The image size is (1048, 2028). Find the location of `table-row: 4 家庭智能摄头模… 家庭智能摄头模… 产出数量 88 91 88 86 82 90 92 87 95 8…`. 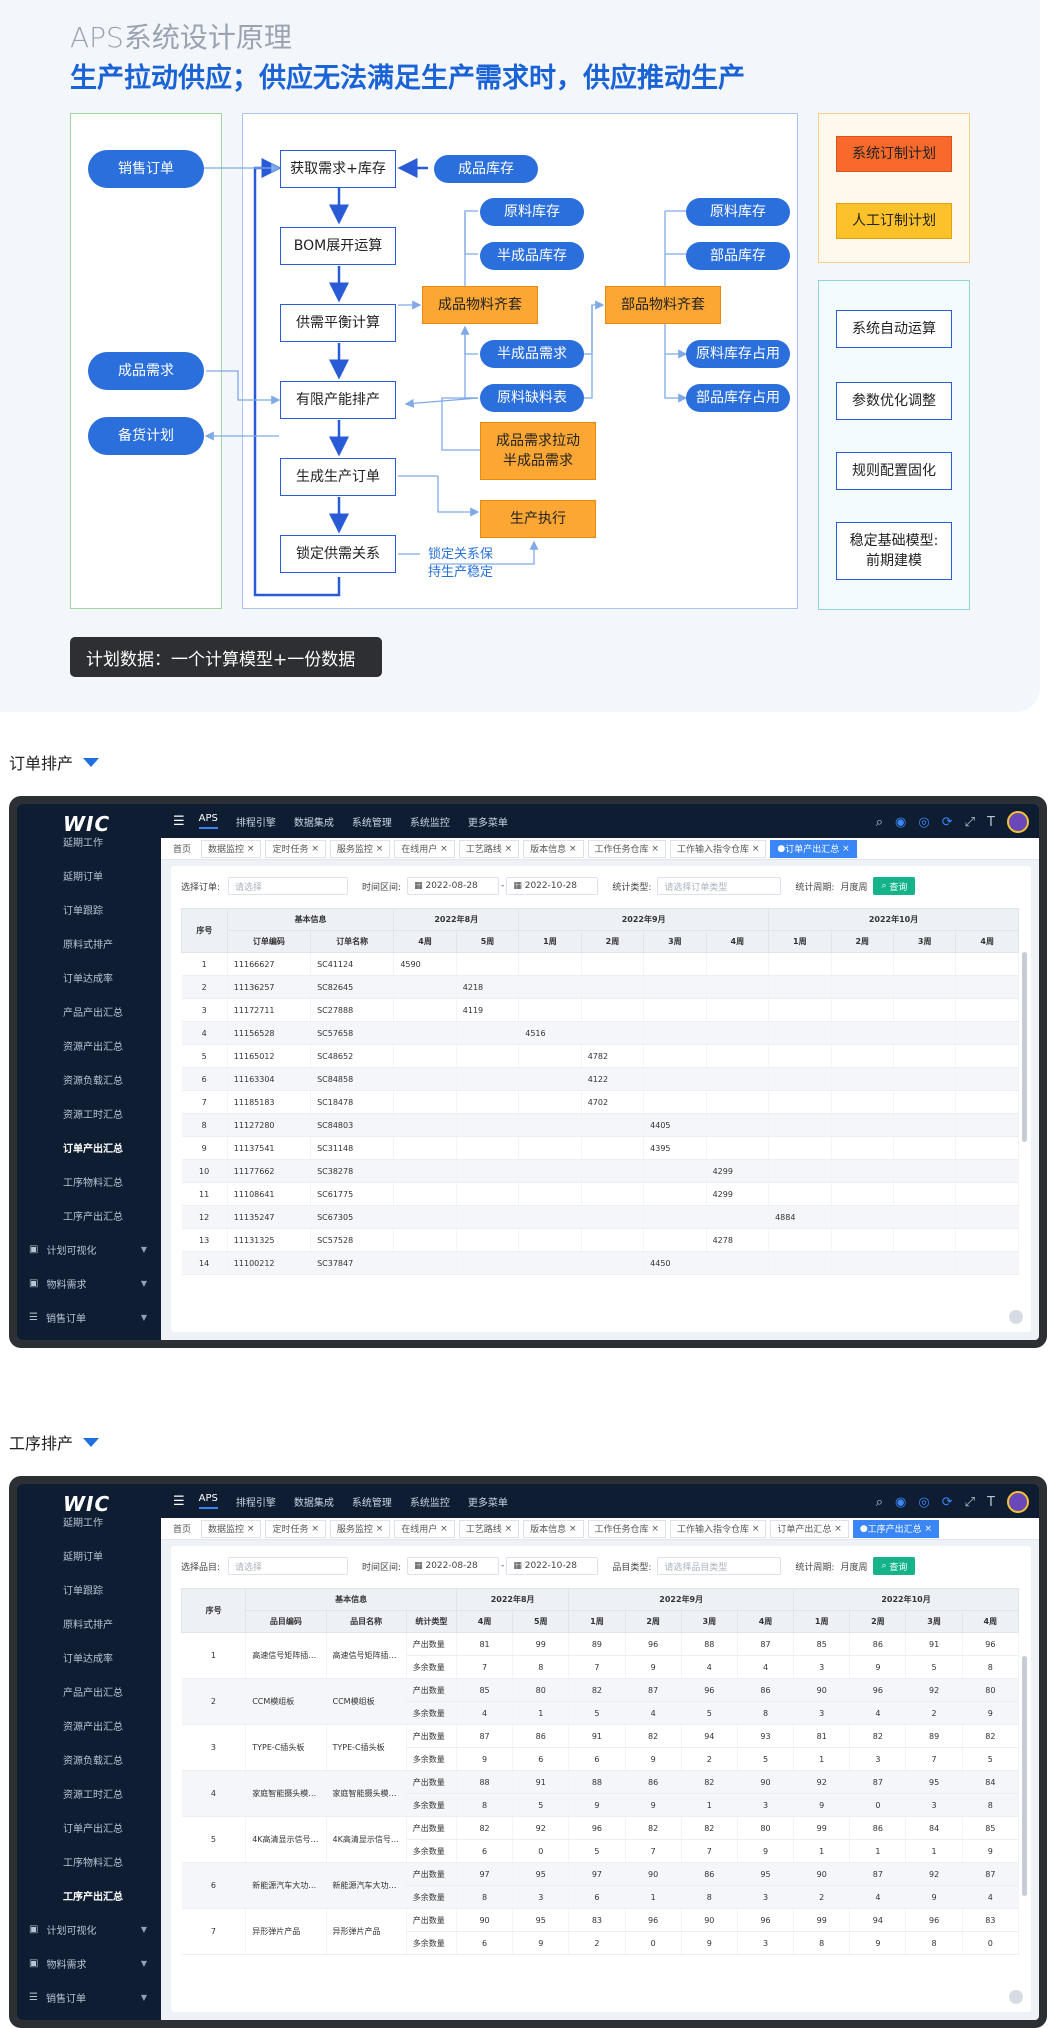

table-row: 4 家庭智能摄头模… 家庭智能摄头模… 产出数量 88 91 88 86 82 90 92 87 95 8… is located at coordinates (600, 1793).